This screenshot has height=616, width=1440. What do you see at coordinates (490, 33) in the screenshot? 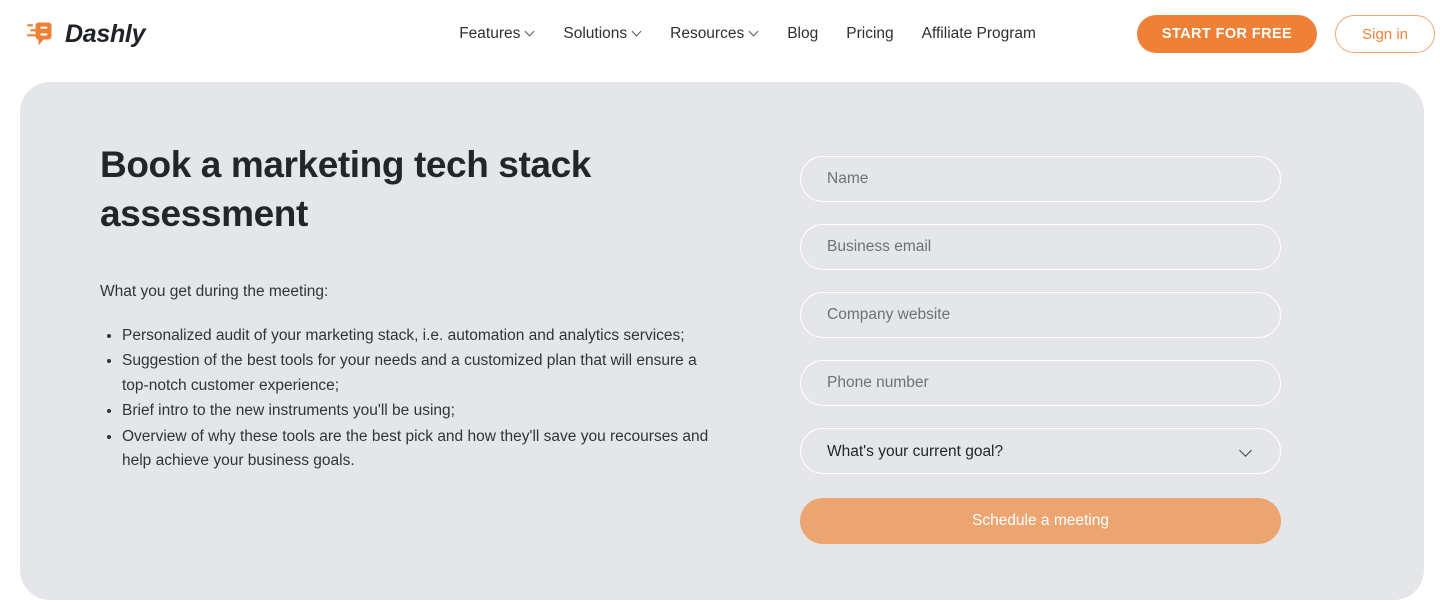
I see `nav-label: Features` at bounding box center [490, 33].